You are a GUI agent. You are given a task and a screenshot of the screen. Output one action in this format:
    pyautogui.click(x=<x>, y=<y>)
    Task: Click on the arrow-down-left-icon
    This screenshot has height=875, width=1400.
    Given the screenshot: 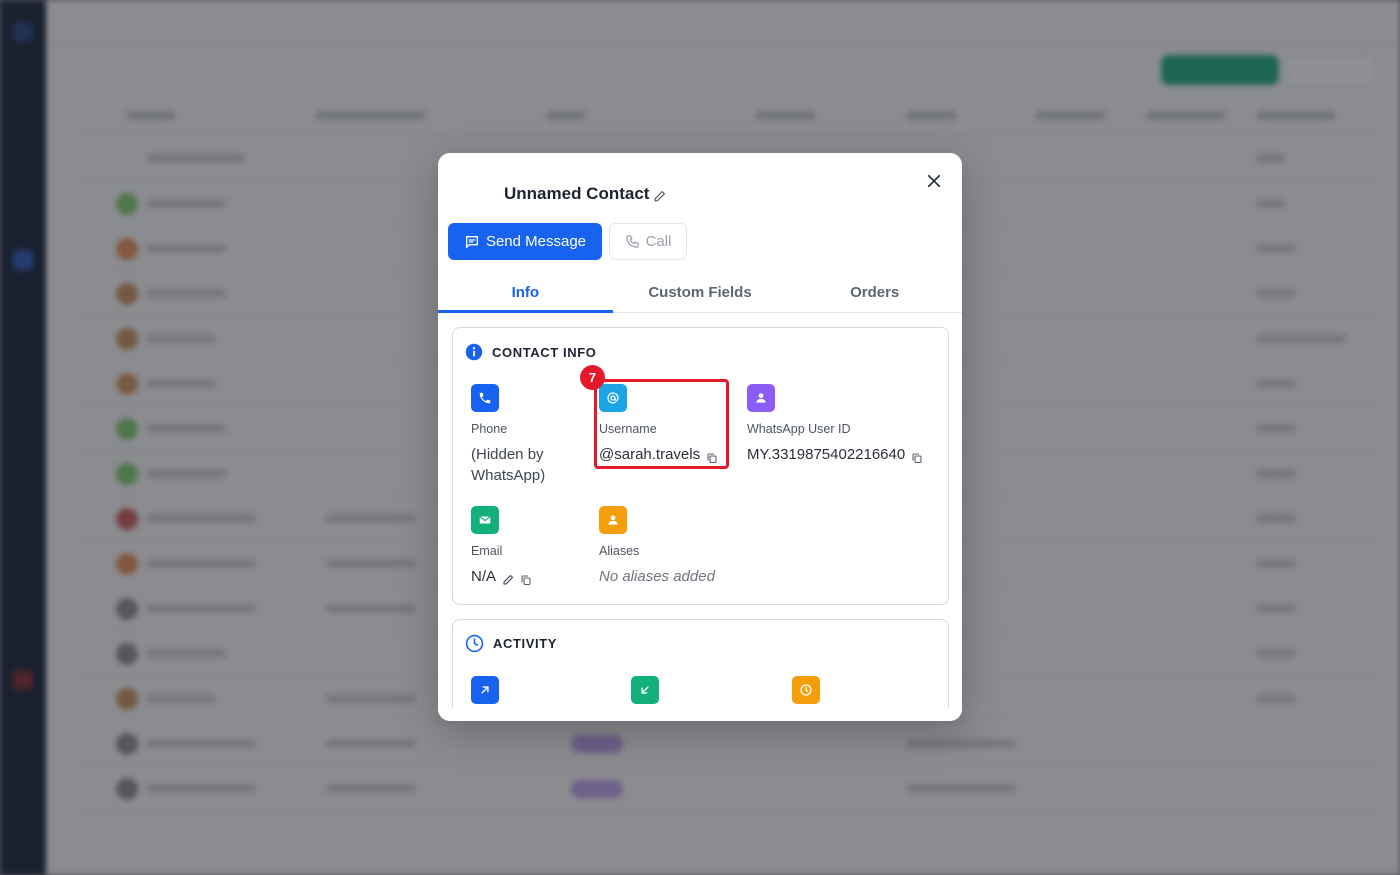 What is the action you would take?
    pyautogui.click(x=645, y=690)
    